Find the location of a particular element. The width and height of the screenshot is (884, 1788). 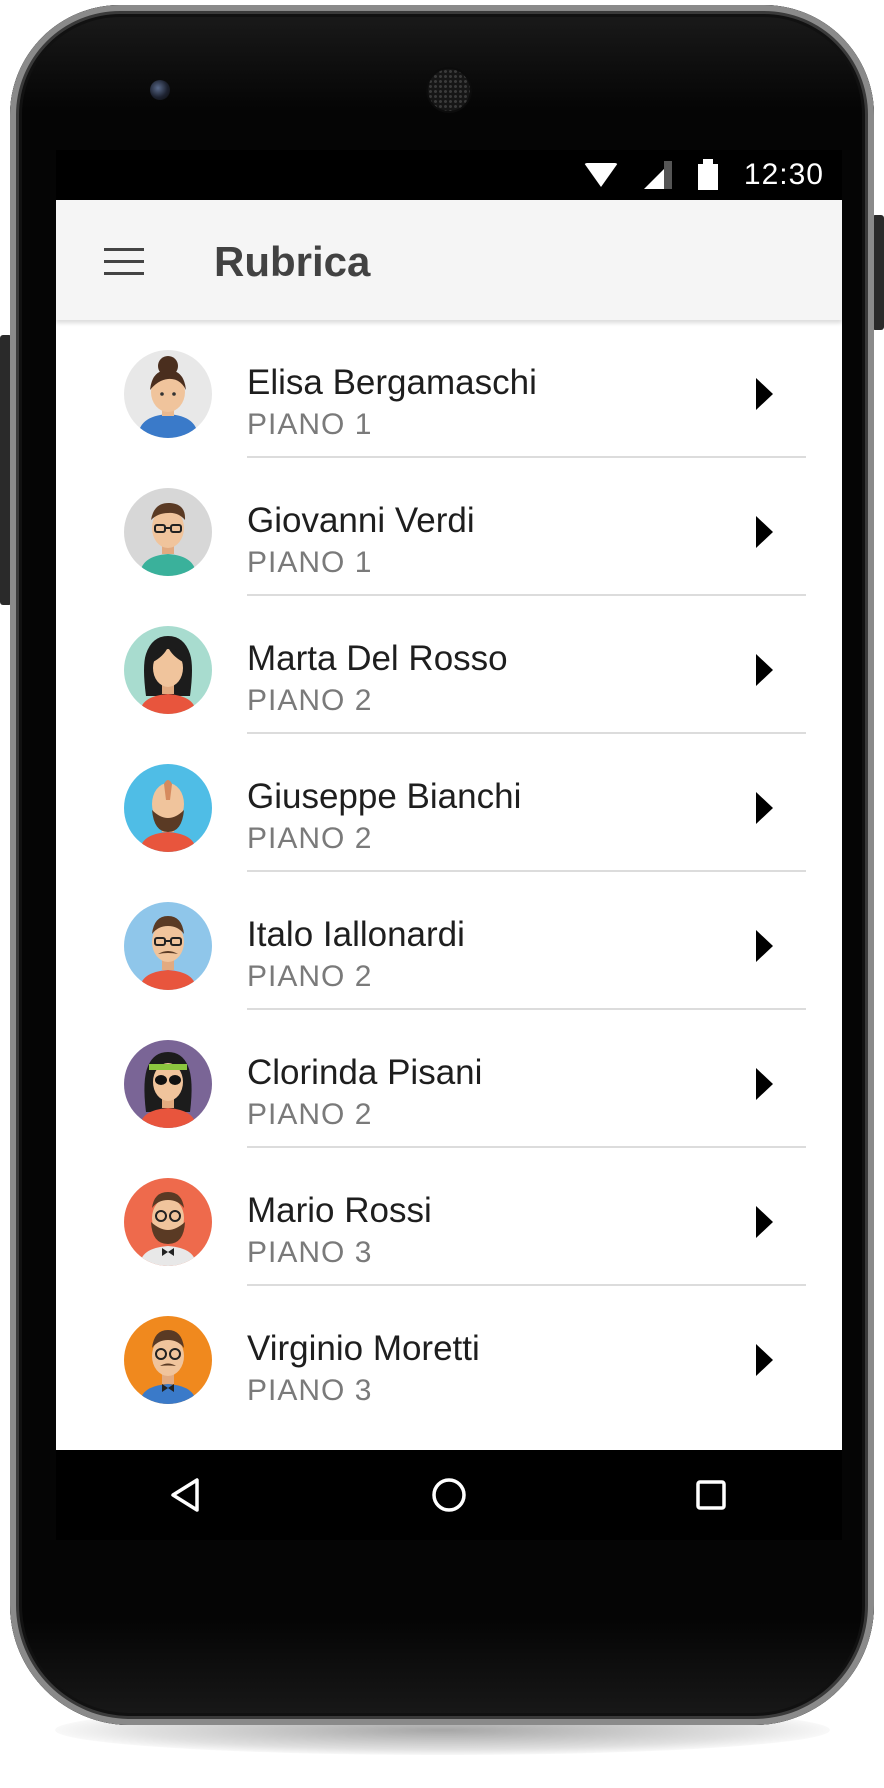

signal-icon is located at coordinates (657, 175).